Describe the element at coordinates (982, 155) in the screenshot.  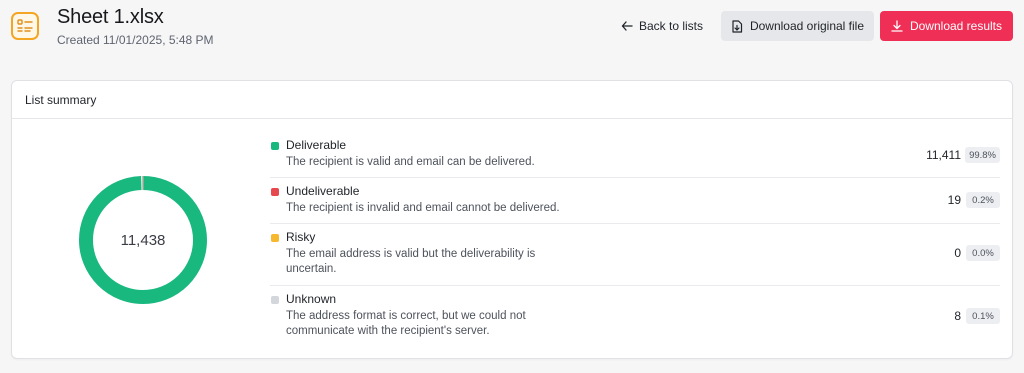
I see `status-percent-badge: 99.8%` at that location.